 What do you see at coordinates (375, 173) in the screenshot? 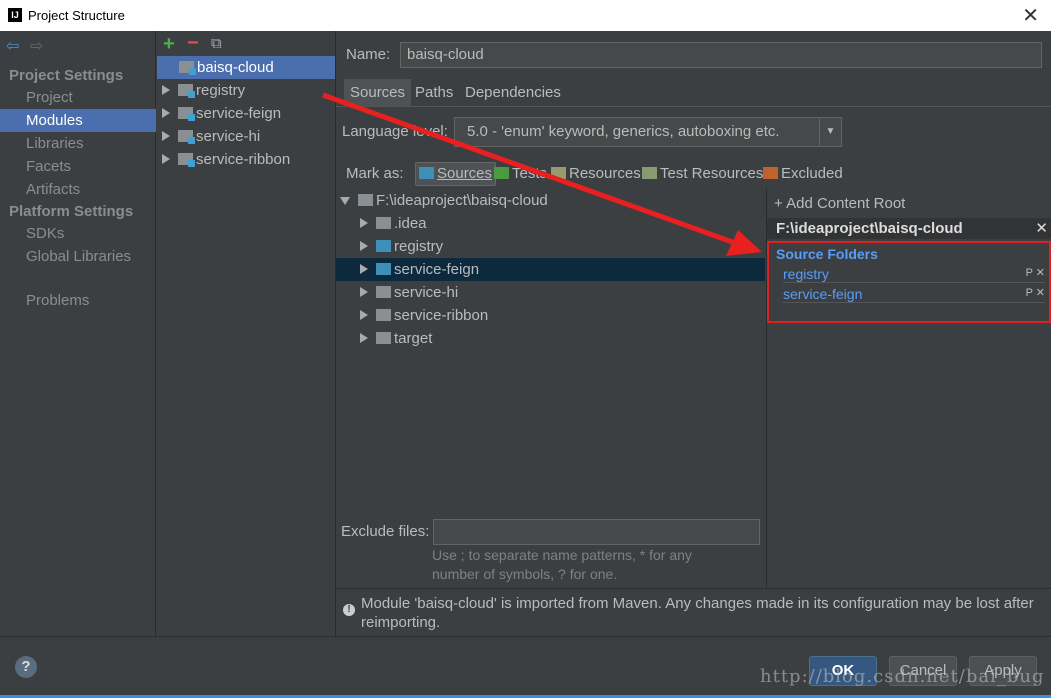
I see `mark-as-label: Mark as:` at bounding box center [375, 173].